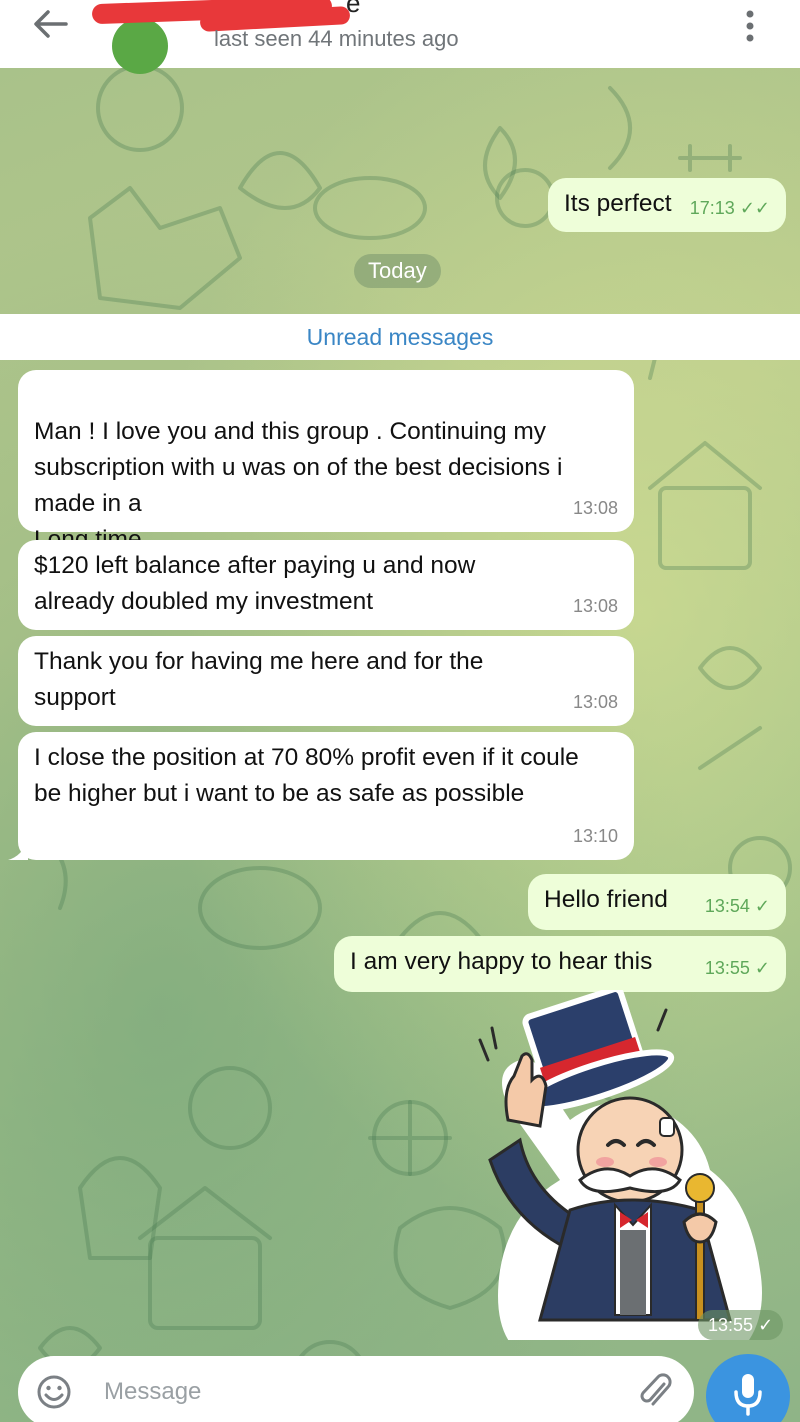 The height and width of the screenshot is (1422, 800). I want to click on sticker-meta: 13:55 ✓, so click(741, 1325).